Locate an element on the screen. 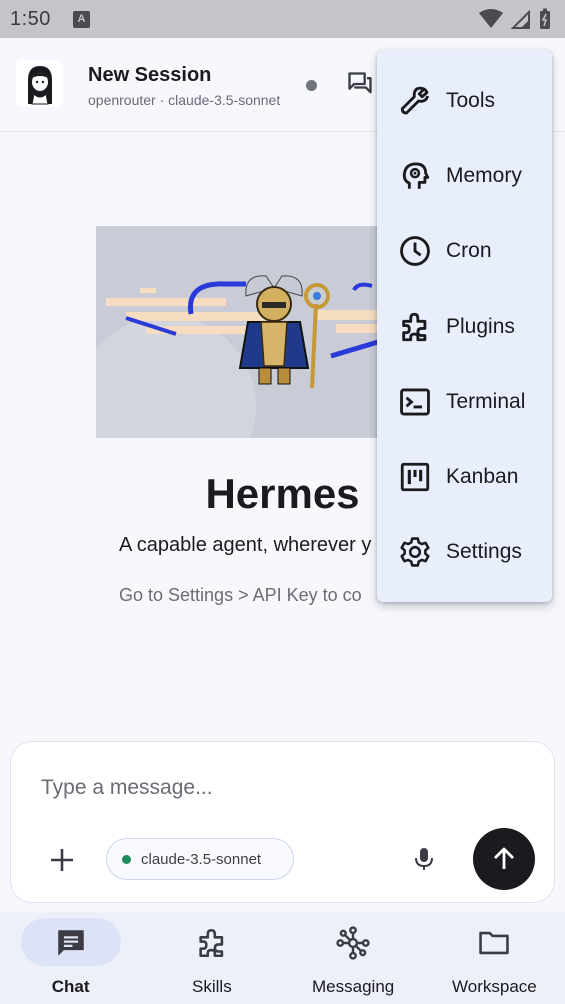  nav-label-chat: Chat is located at coordinates (70, 986).